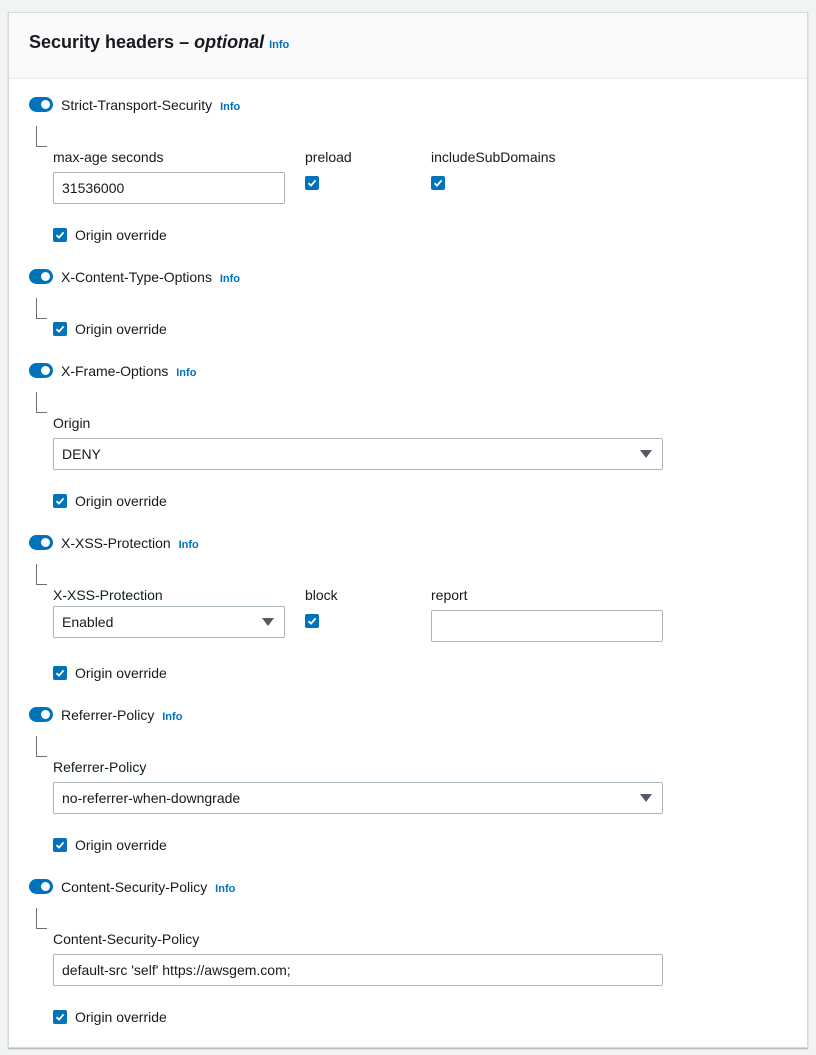 This screenshot has width=816, height=1055. What do you see at coordinates (41, 714) in the screenshot?
I see `referrer-toggle` at bounding box center [41, 714].